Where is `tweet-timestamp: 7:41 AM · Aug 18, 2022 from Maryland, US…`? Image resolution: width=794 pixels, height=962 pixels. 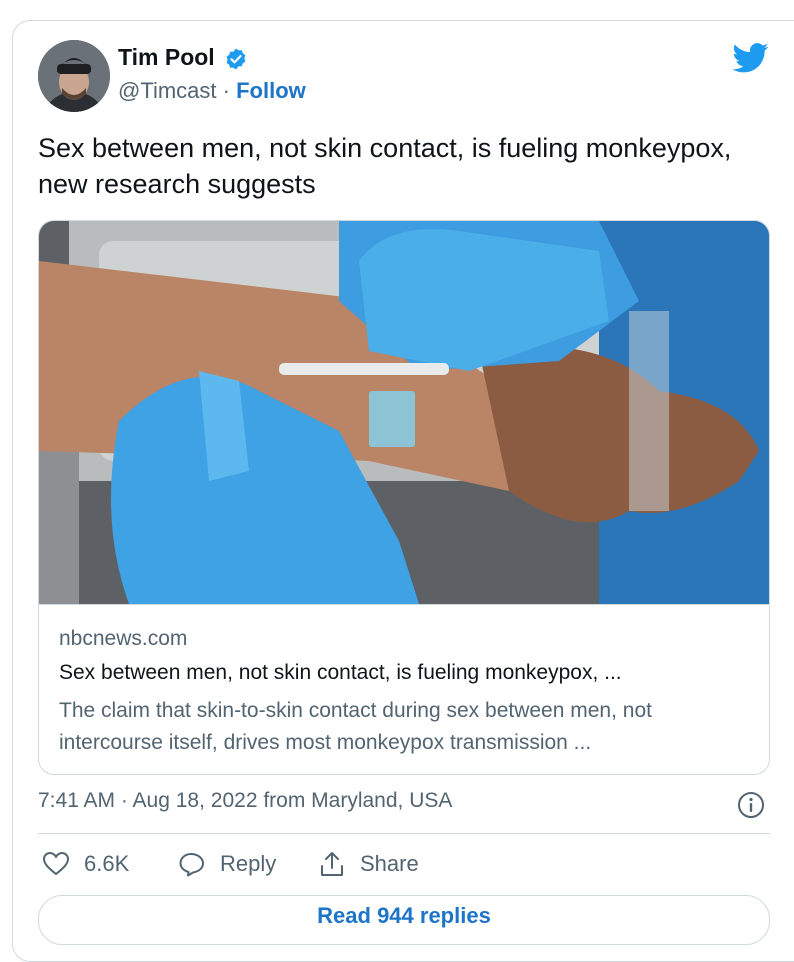 tweet-timestamp: 7:41 AM · Aug 18, 2022 from Maryland, US… is located at coordinates (245, 801).